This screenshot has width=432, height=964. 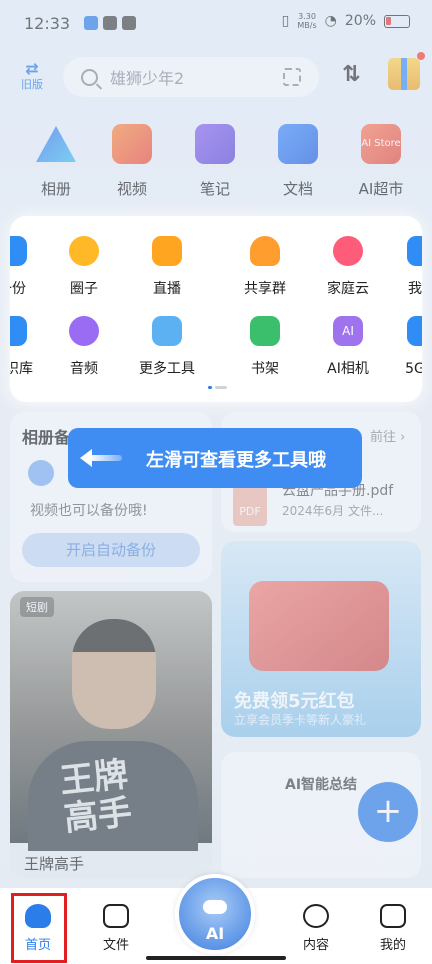 What do you see at coordinates (330, 21) in the screenshot?
I see `wifi-icon: ◔` at bounding box center [330, 21].